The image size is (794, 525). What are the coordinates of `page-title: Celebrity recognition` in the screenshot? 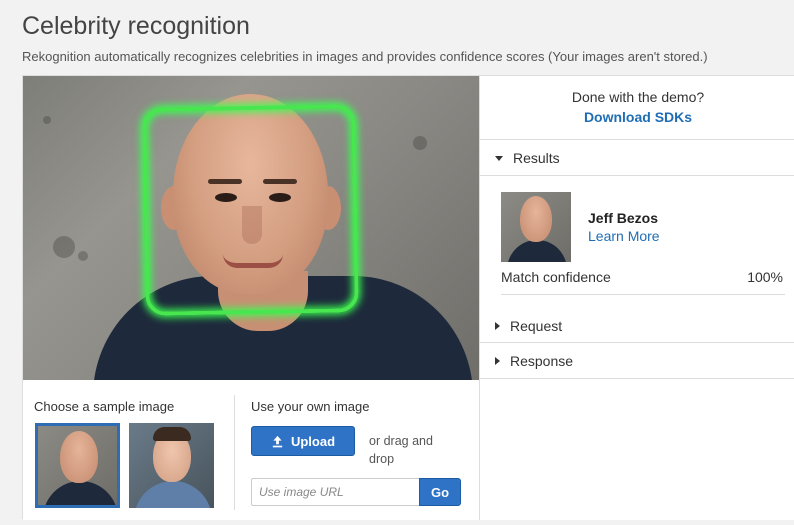 It's located at (136, 26).